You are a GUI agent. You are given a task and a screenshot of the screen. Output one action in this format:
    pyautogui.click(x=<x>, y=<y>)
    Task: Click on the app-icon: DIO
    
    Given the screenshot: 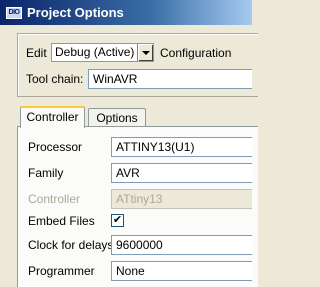 What is the action you would take?
    pyautogui.click(x=14, y=12)
    